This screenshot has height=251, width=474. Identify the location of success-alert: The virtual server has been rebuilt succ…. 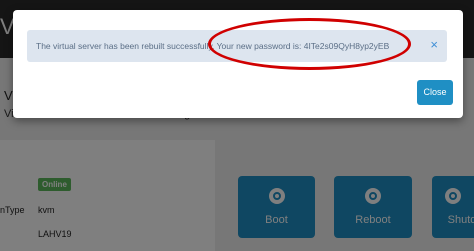
(237, 46).